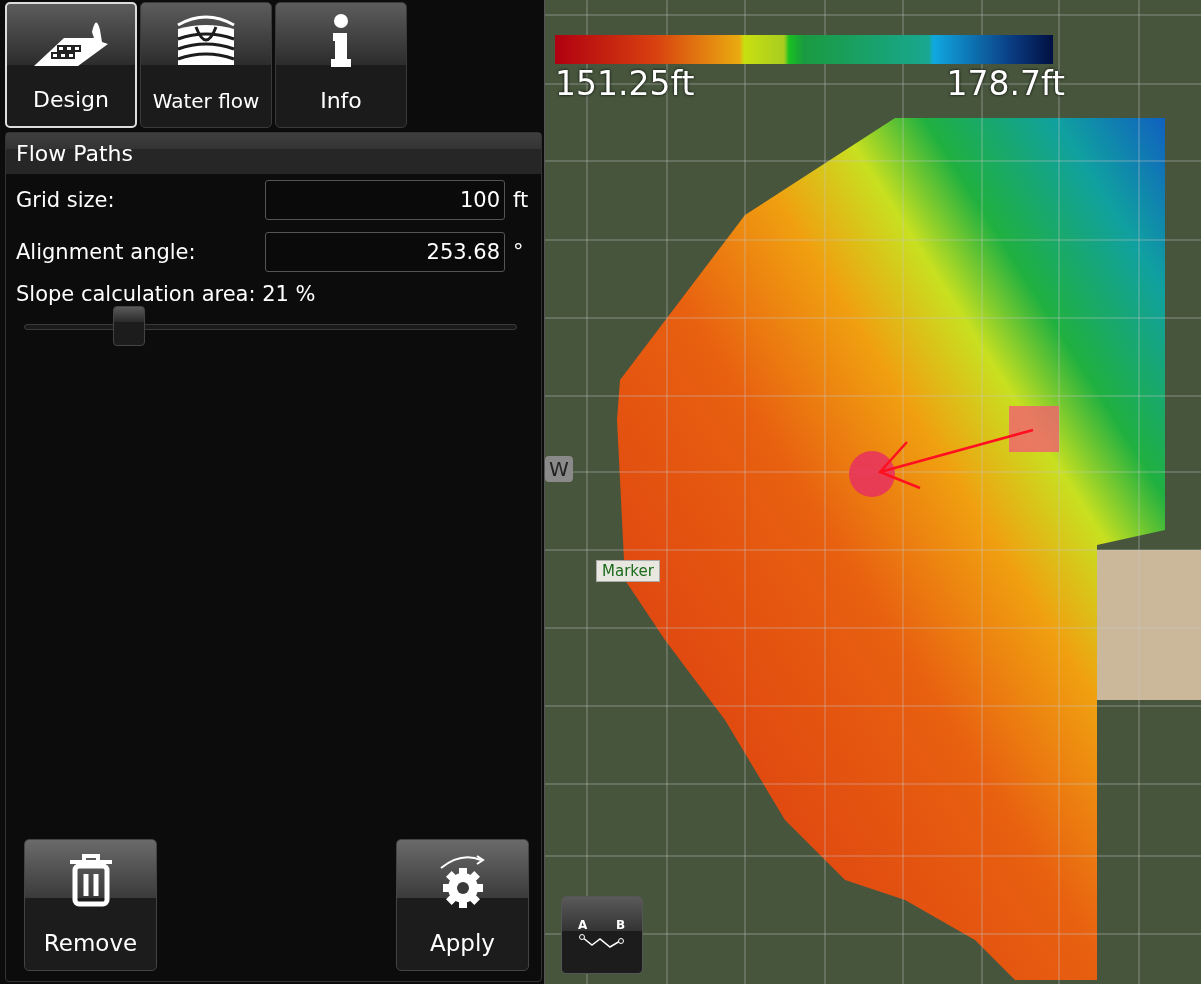  What do you see at coordinates (872, 474) in the screenshot?
I see `end-point` at bounding box center [872, 474].